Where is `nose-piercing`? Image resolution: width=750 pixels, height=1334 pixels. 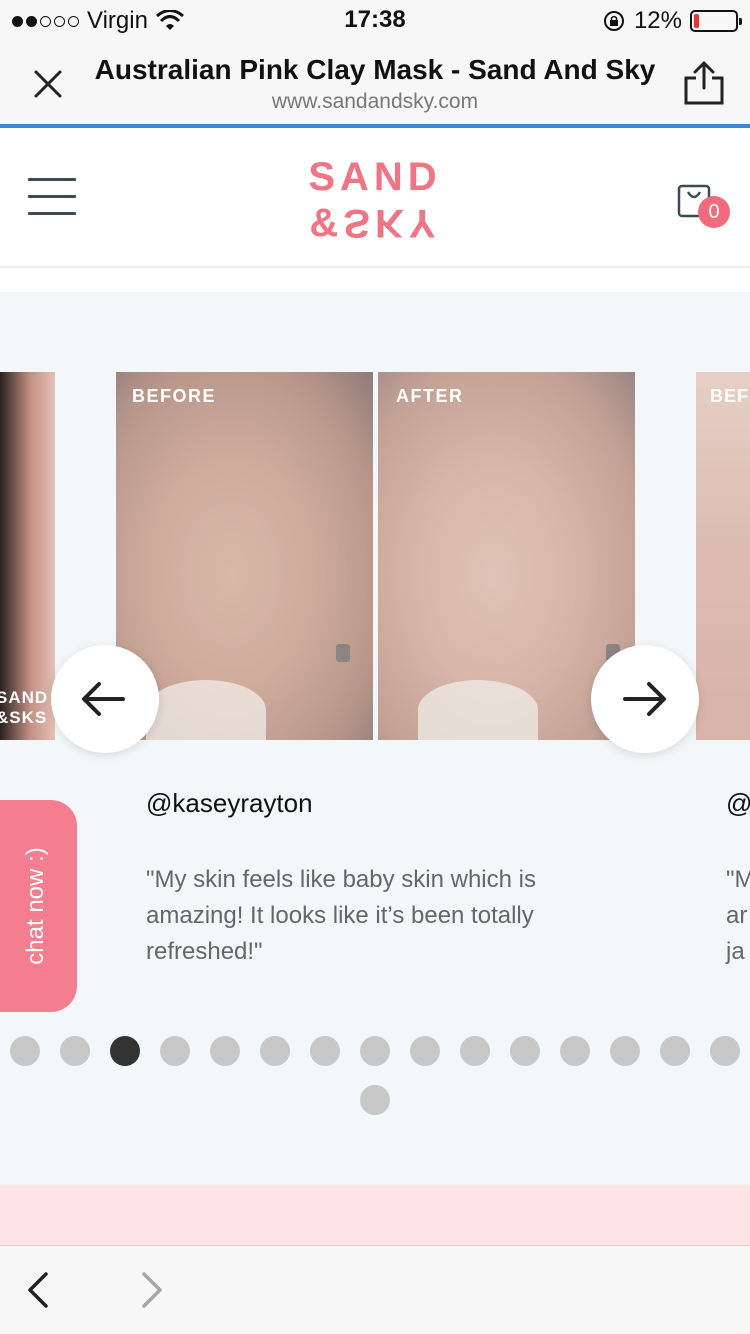 nose-piercing is located at coordinates (343, 653).